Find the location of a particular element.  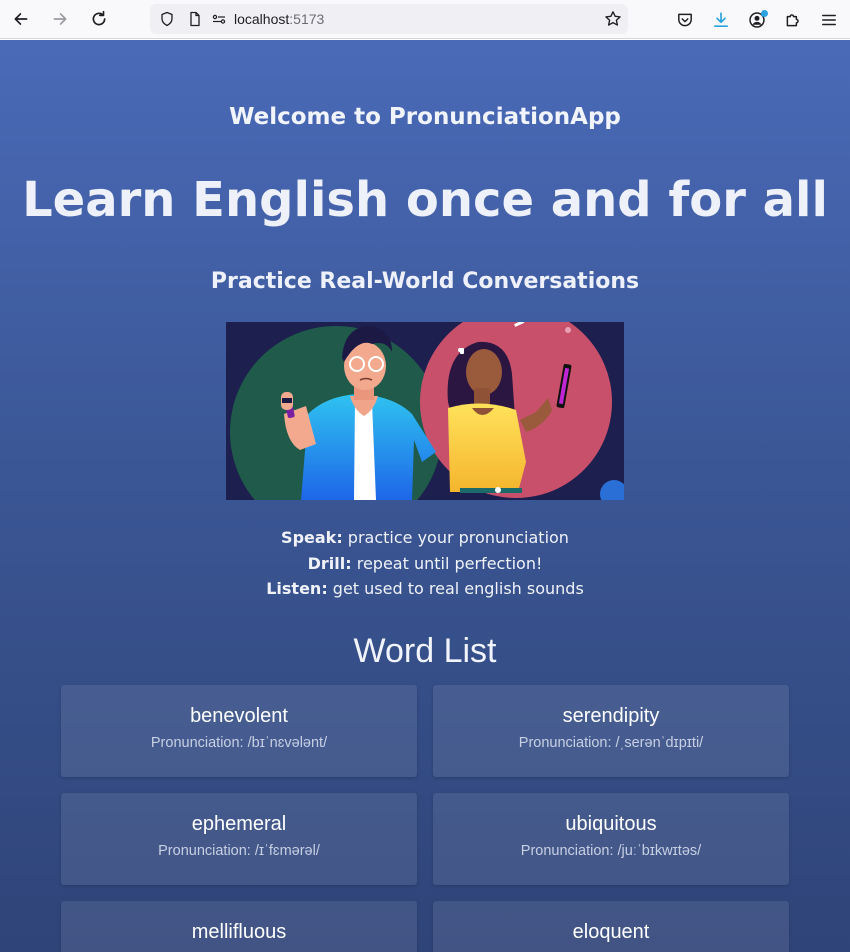

hero-subheading: Practice Real-World Conversations is located at coordinates (425, 281).